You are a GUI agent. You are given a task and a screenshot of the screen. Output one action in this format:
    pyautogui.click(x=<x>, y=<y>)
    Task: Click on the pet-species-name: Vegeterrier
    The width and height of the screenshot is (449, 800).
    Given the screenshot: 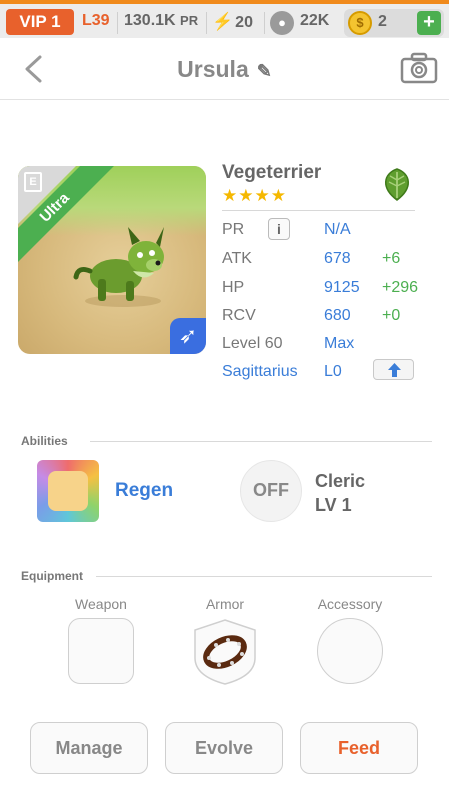 What is the action you would take?
    pyautogui.click(x=272, y=172)
    